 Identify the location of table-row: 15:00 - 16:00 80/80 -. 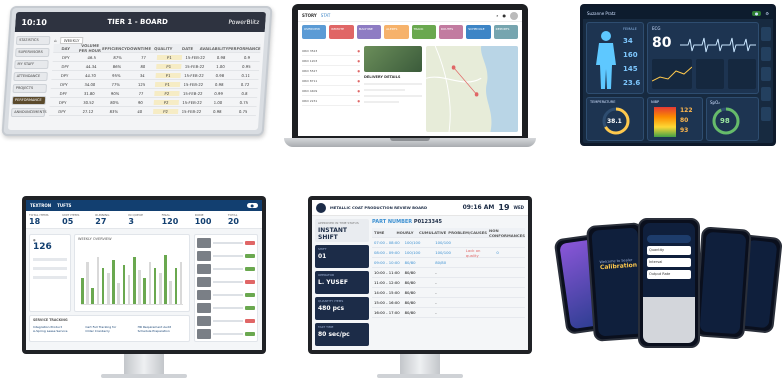
(448, 303).